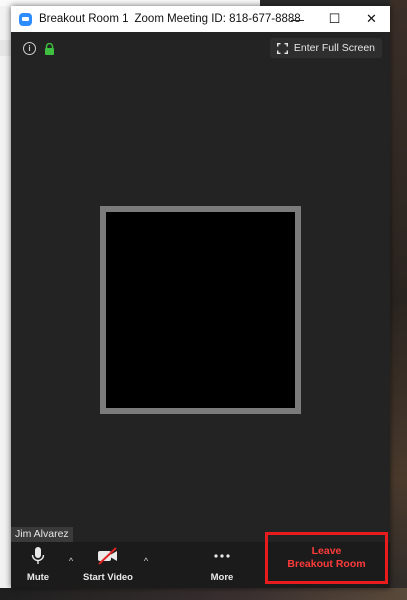  I want to click on leave-label-line1: Leave, so click(326, 551).